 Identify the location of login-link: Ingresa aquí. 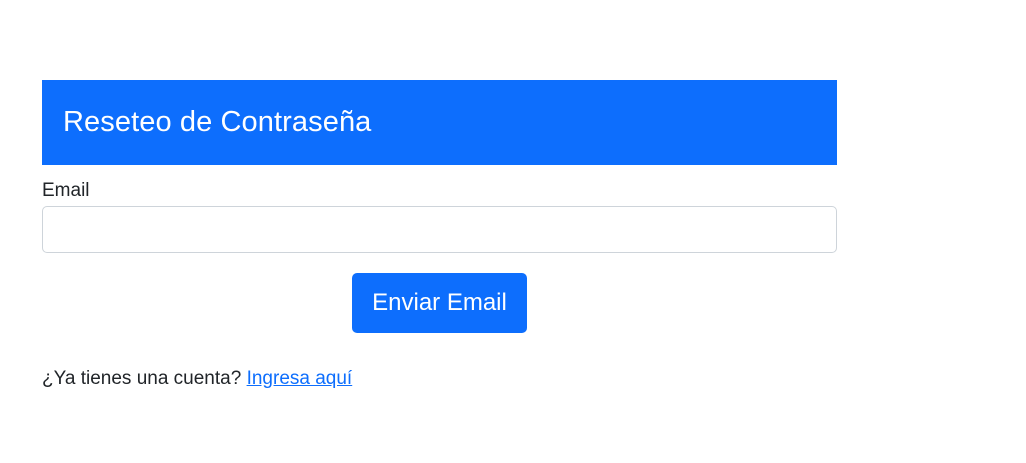
(300, 378).